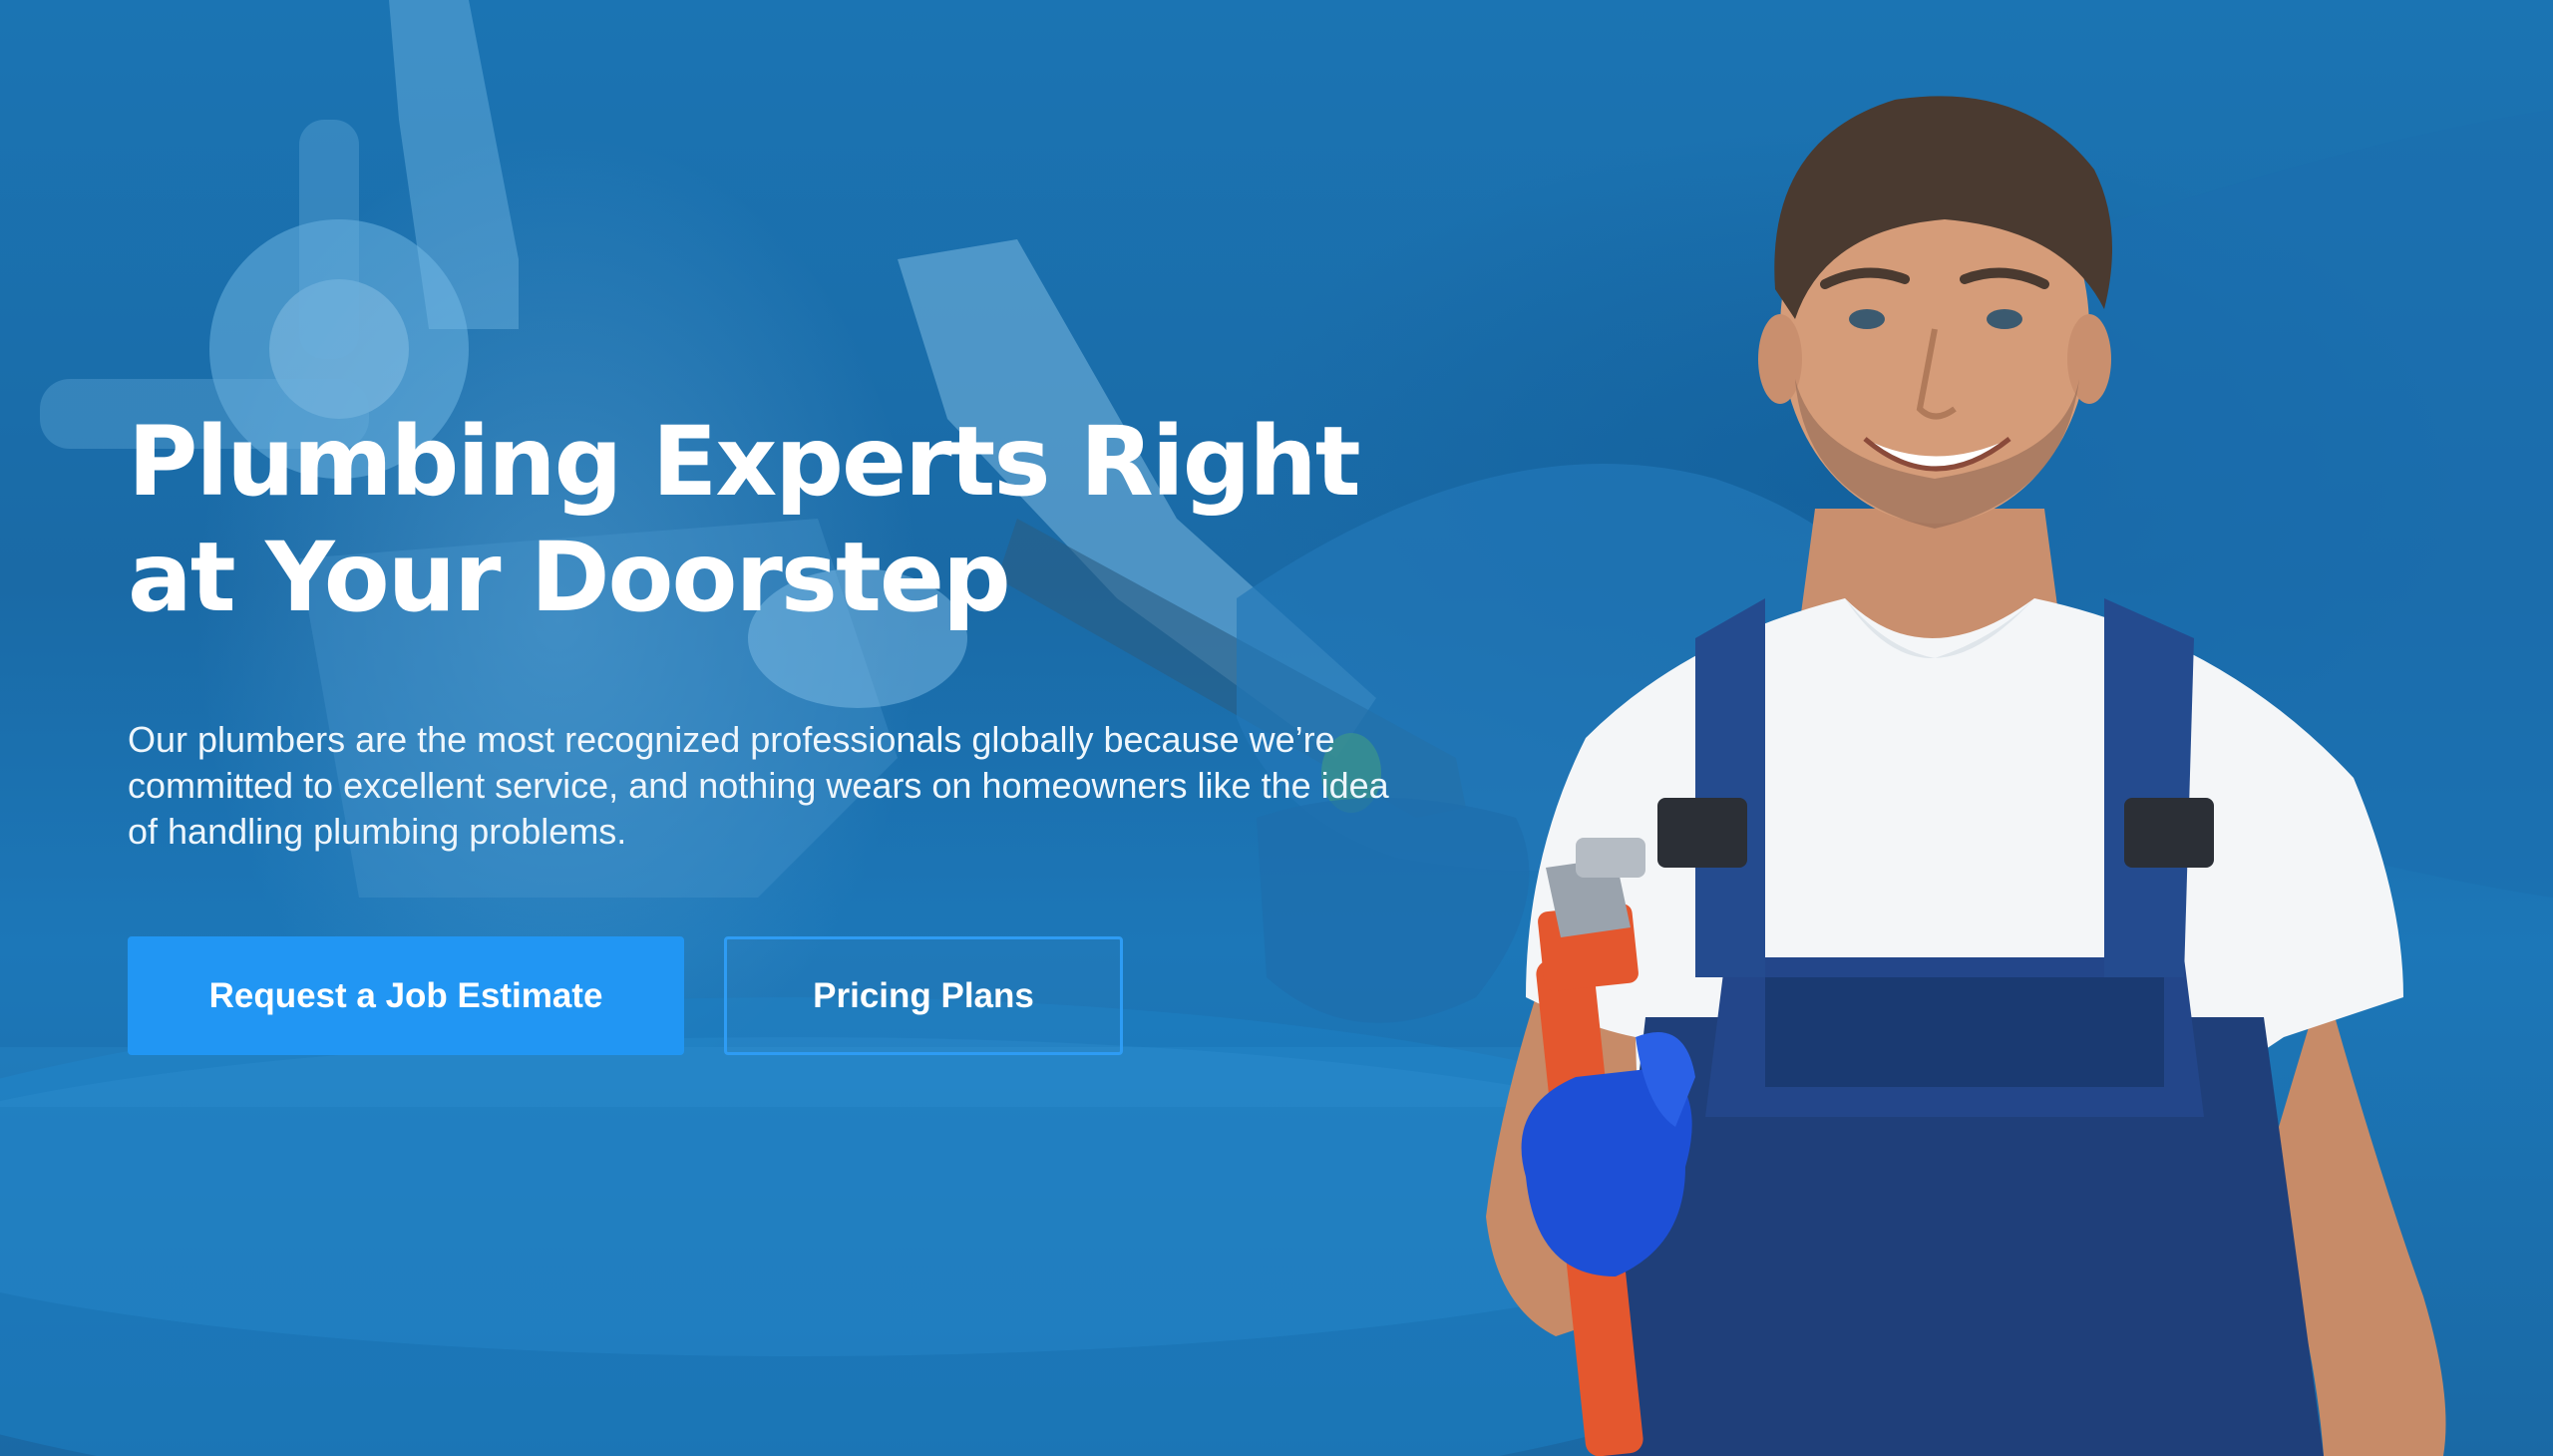  Describe the element at coordinates (406, 995) in the screenshot. I see `request-estimate-button: Request a Job Estimate` at that location.